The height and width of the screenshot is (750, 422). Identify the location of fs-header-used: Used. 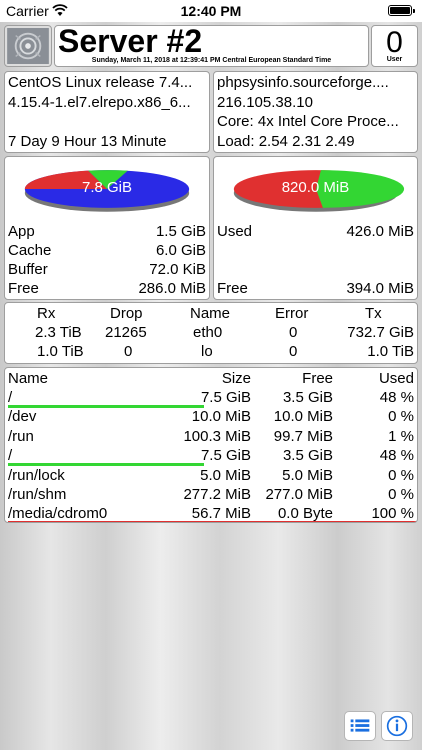
(396, 378).